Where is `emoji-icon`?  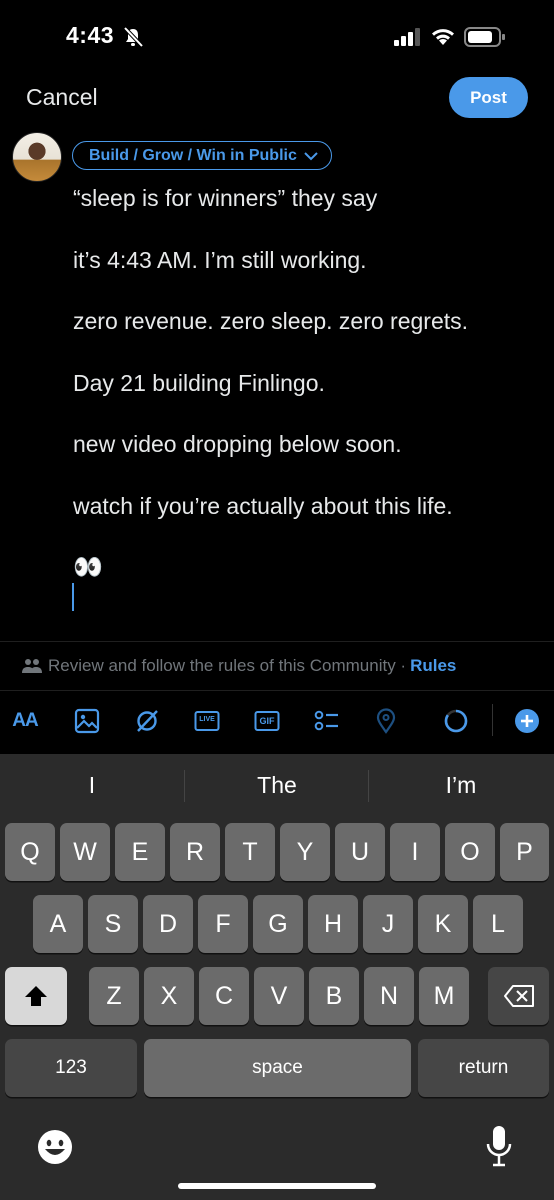 emoji-icon is located at coordinates (55, 1147).